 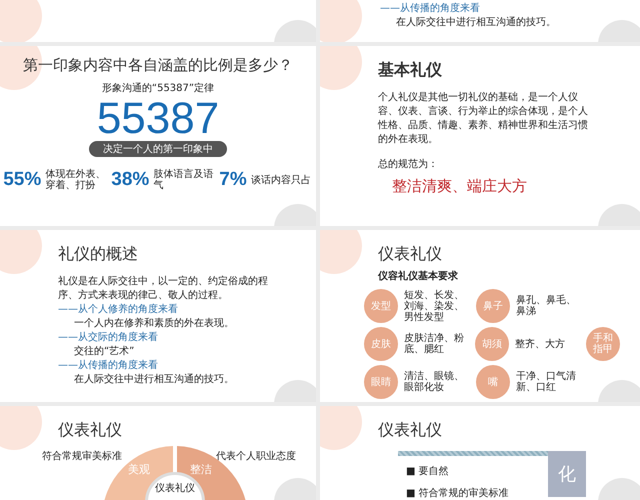 What do you see at coordinates (158, 65) in the screenshot?
I see `slide-title: 第一印象内容中各自涵盖的比例是多少？` at bounding box center [158, 65].